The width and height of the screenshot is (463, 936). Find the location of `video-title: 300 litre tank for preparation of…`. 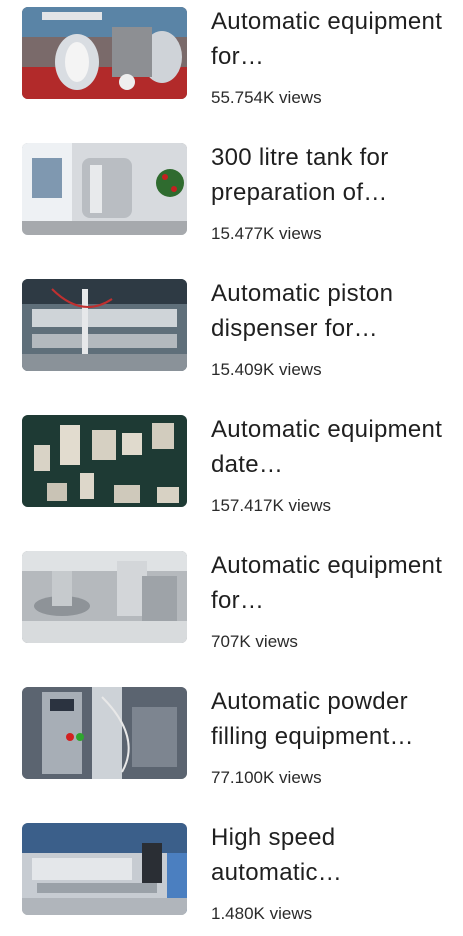

video-title: 300 litre tank for preparation of… is located at coordinates (333, 175).